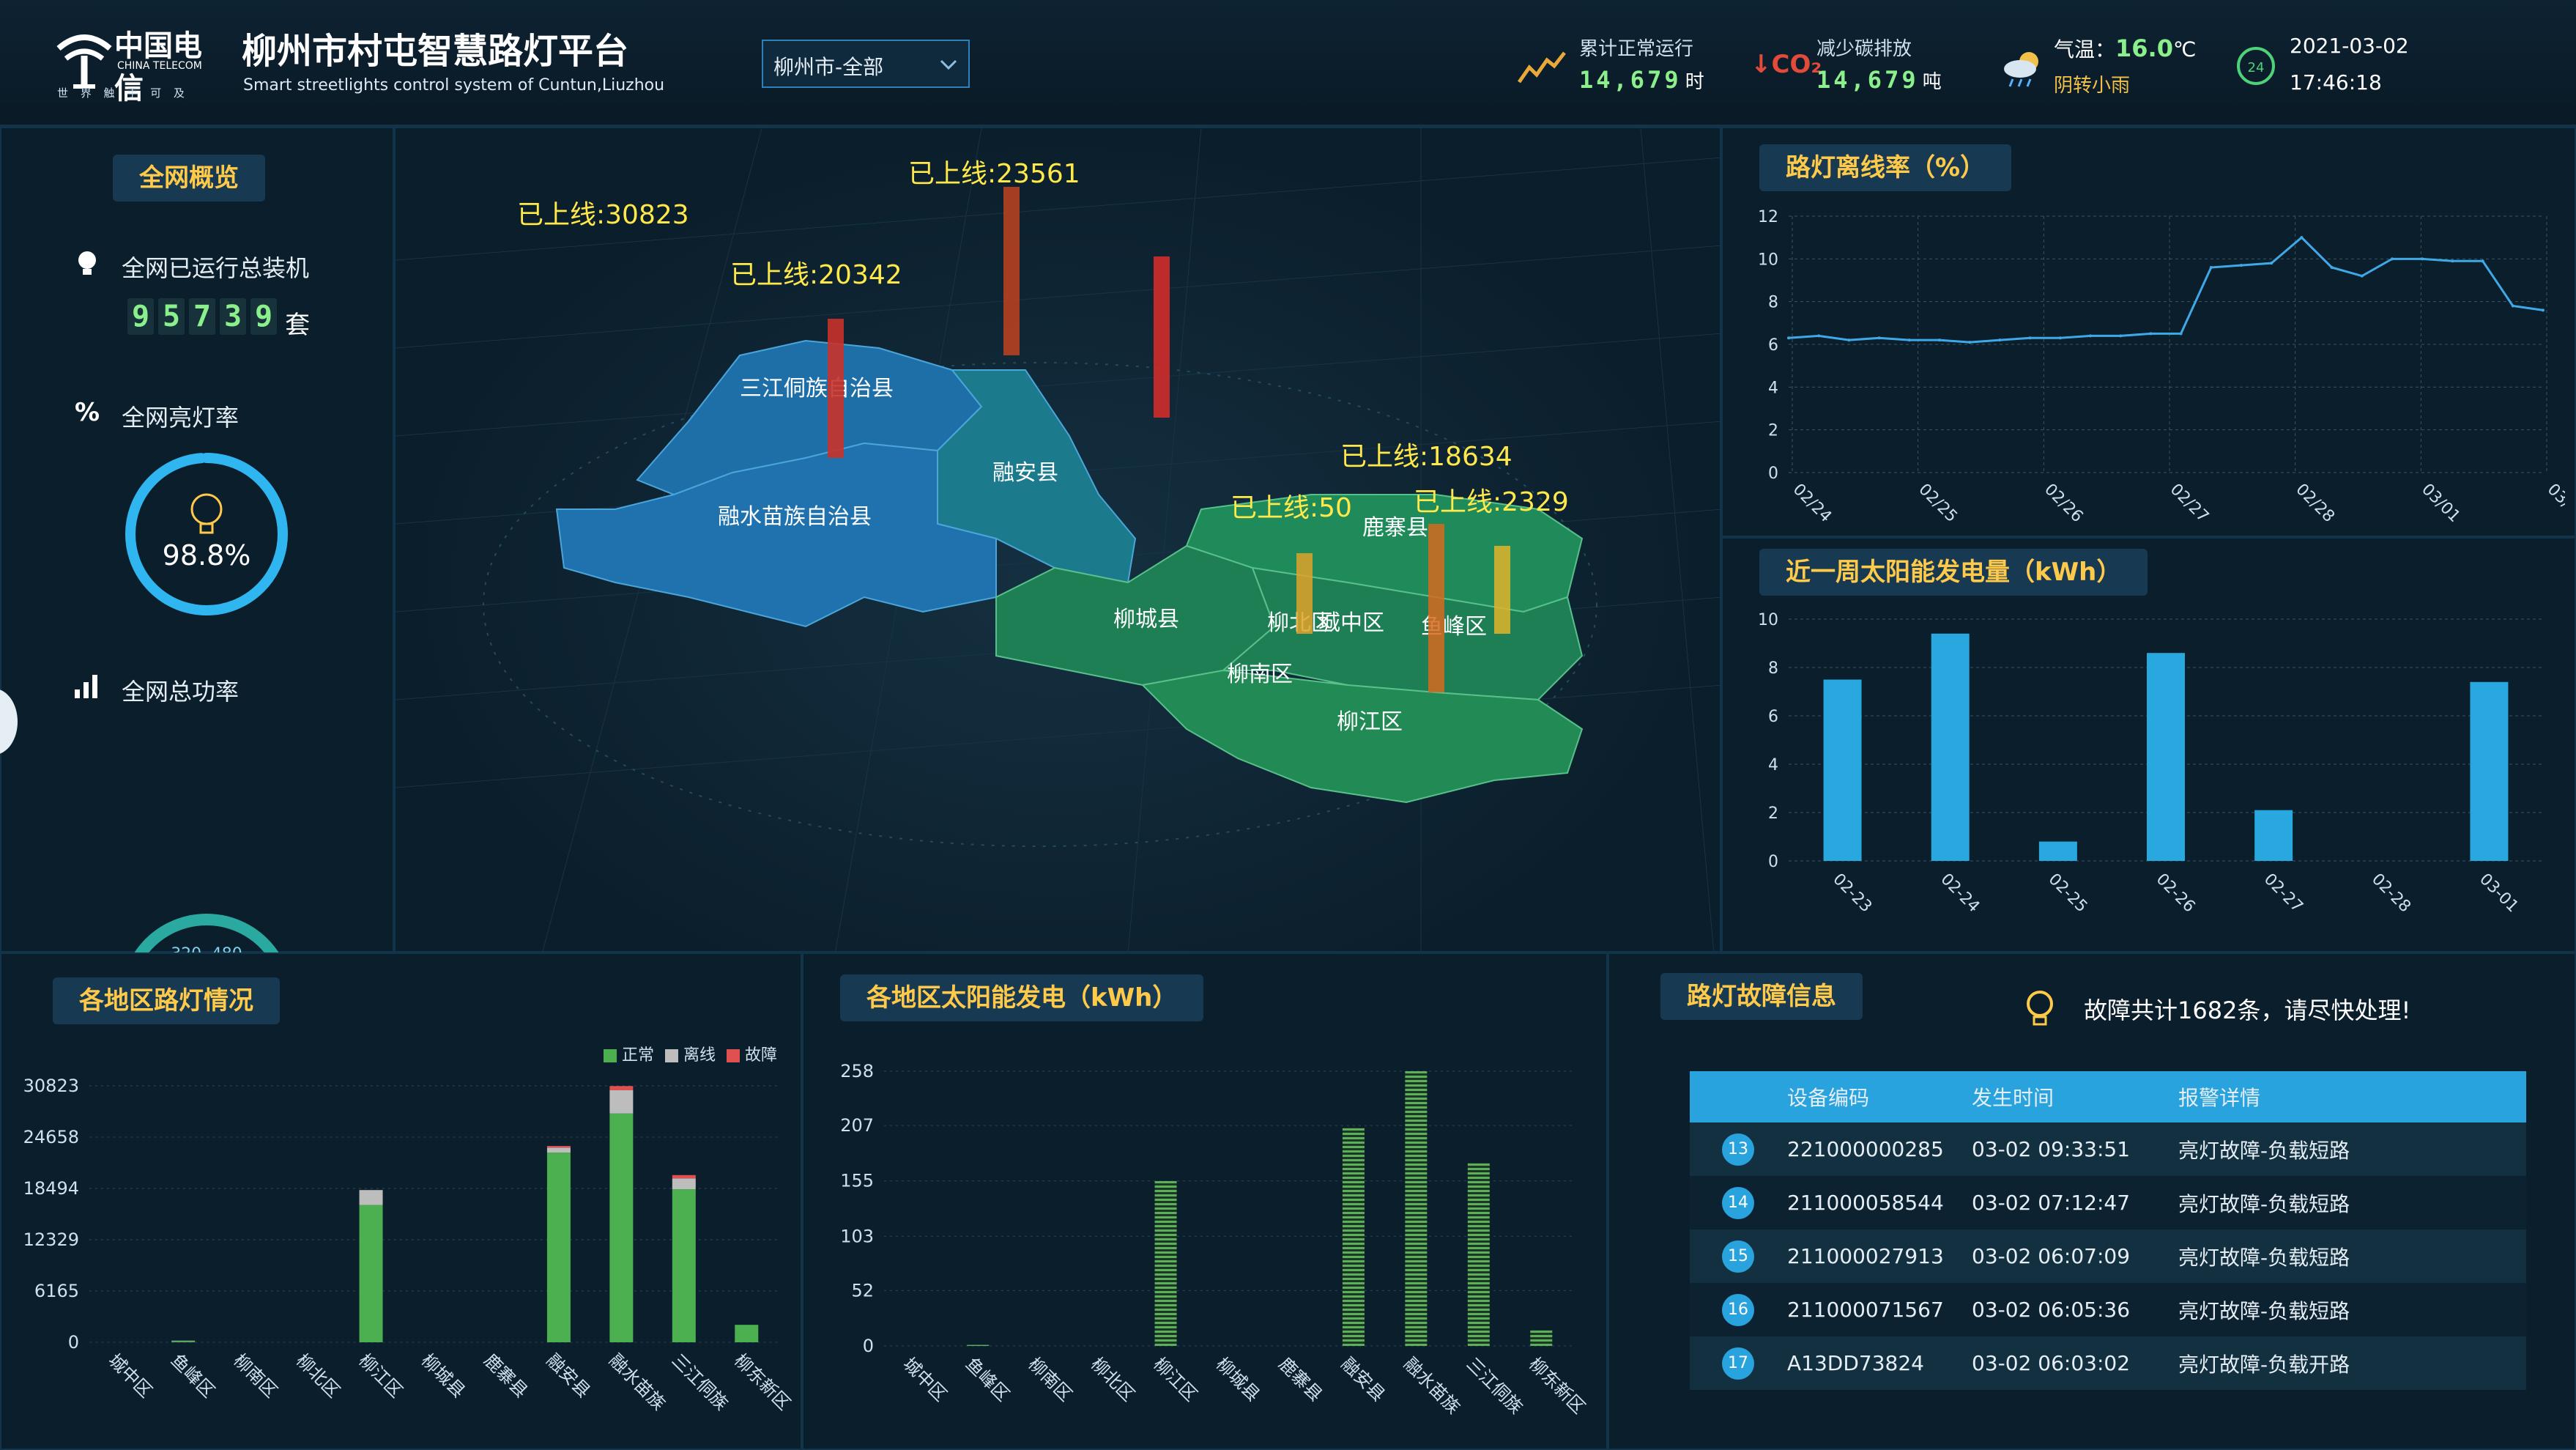 The height and width of the screenshot is (1450, 2576). What do you see at coordinates (123, 93) in the screenshot?
I see `logo-slogan: 世 界 触 手 可 及` at bounding box center [123, 93].